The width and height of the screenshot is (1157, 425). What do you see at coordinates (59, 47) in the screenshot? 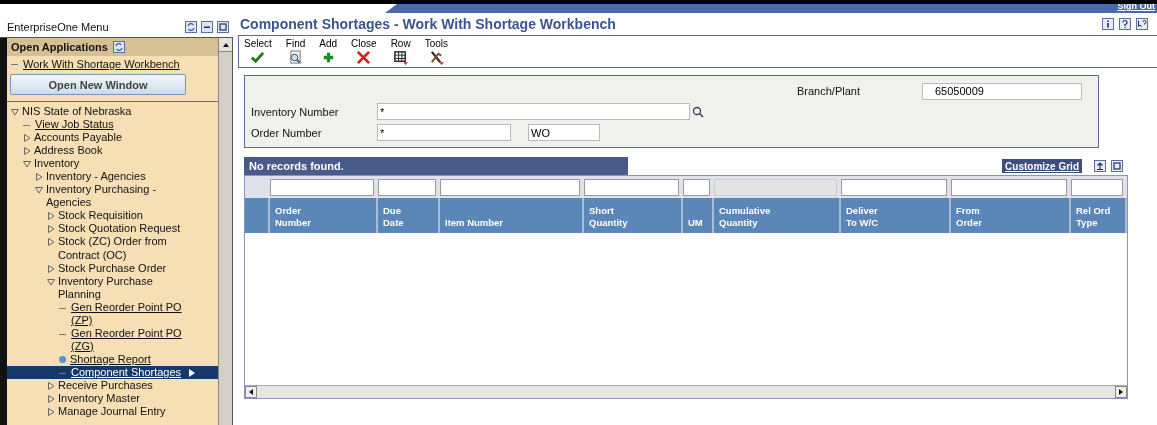
I see `open-applications-title: Open Applications` at bounding box center [59, 47].